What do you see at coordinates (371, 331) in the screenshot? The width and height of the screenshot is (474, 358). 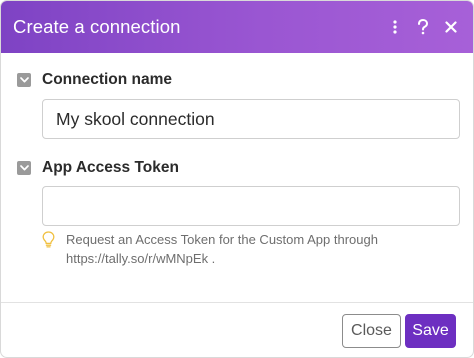 I see `close-button: Close` at bounding box center [371, 331].